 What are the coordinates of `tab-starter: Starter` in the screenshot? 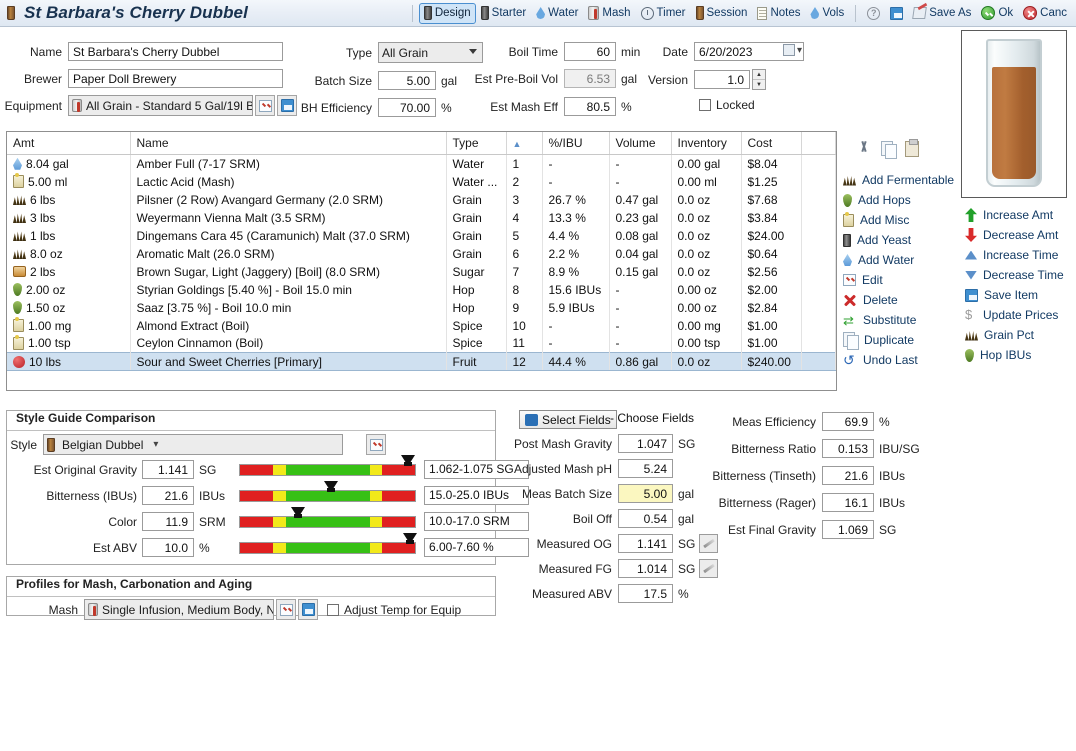 It's located at (504, 13).